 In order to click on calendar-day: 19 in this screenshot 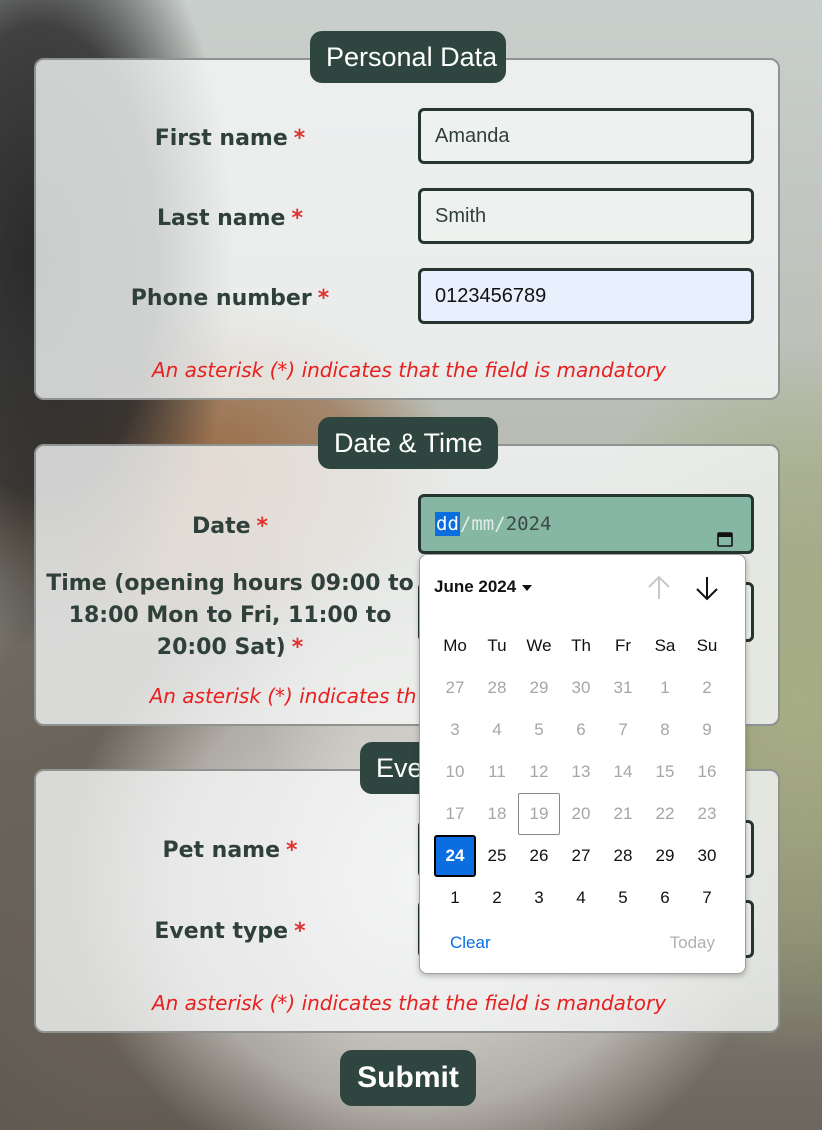, I will do `click(539, 814)`.